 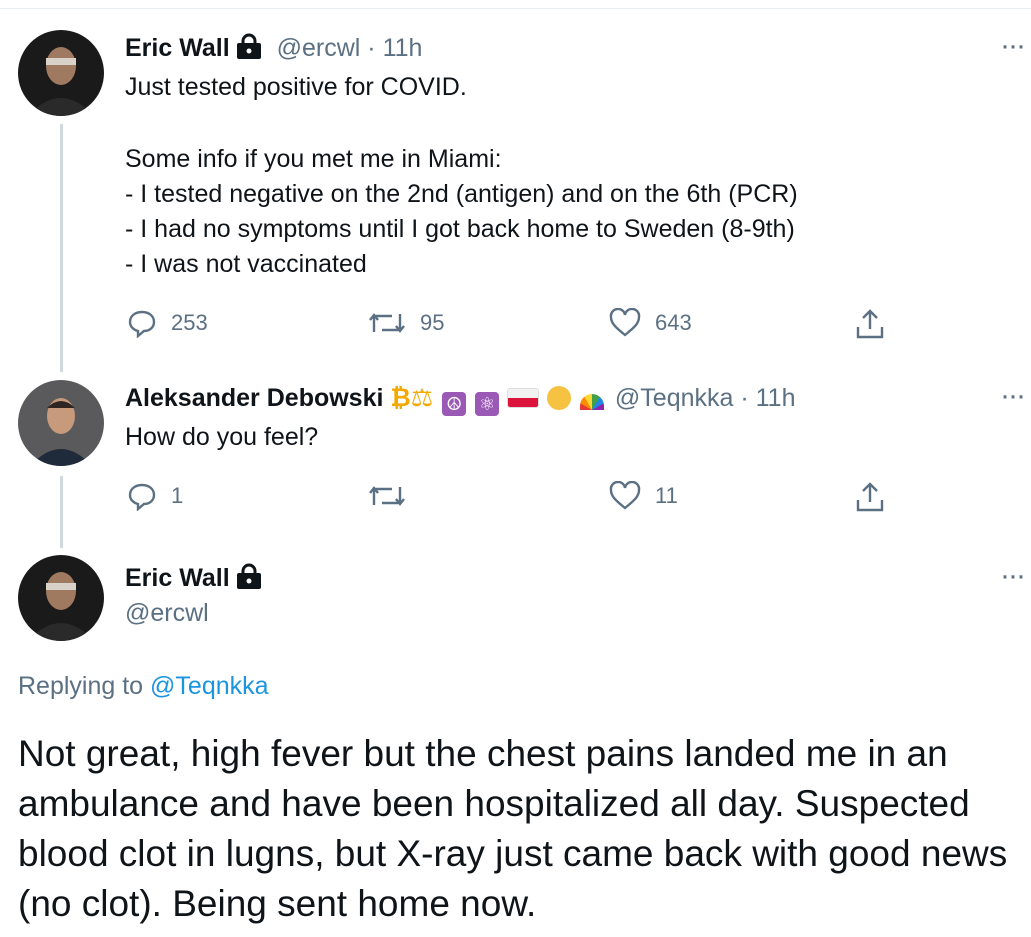 I want to click on tweet-header: Eric Wall, so click(x=194, y=579).